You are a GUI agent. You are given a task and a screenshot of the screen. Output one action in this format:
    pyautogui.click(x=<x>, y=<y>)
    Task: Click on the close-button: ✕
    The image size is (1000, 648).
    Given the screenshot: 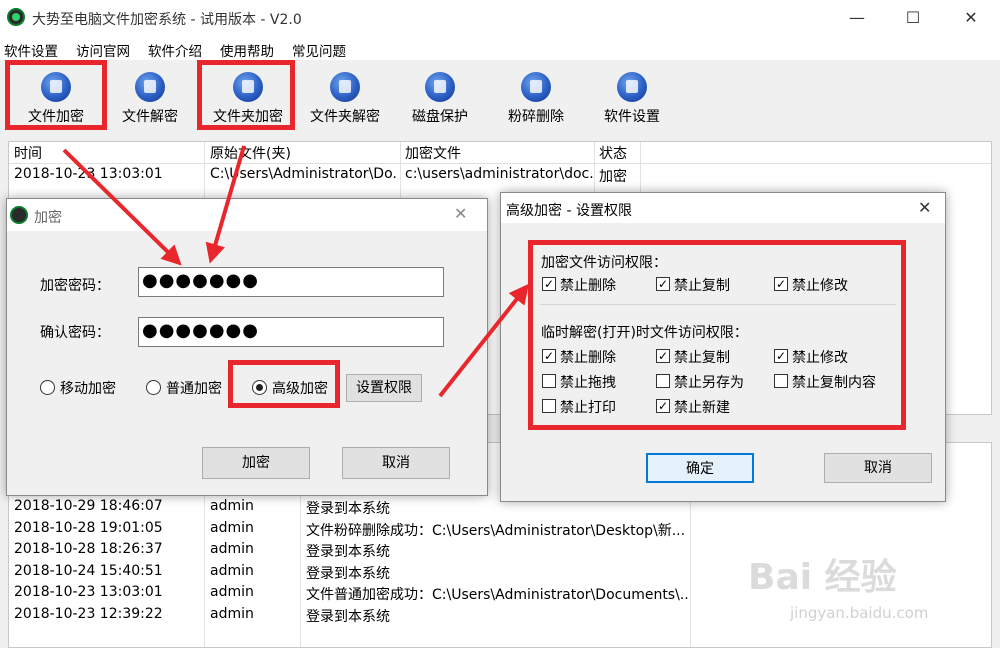 What is the action you would take?
    pyautogui.click(x=971, y=18)
    